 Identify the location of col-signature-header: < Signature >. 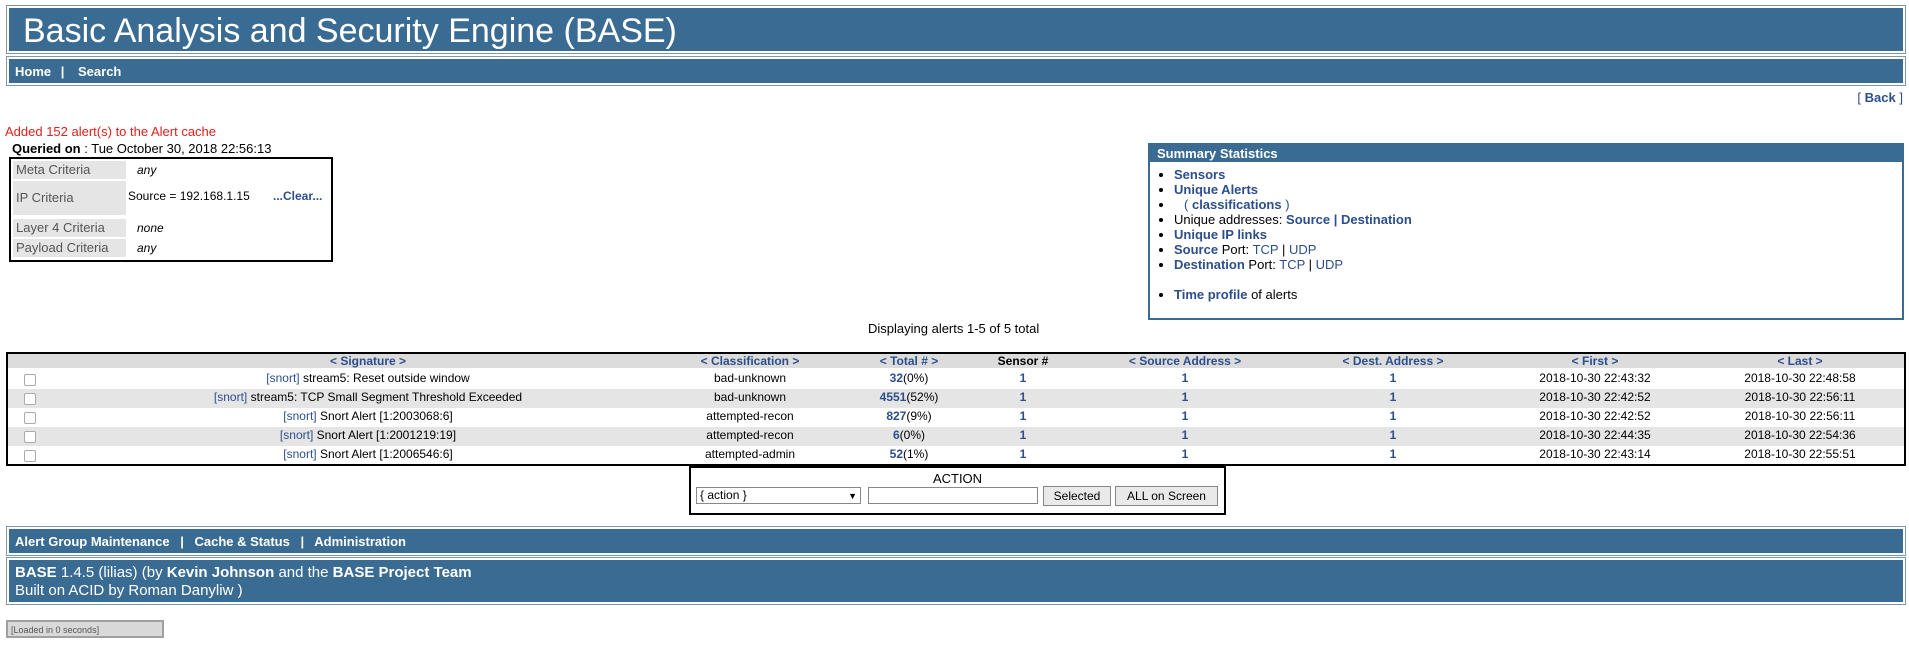
(368, 361).